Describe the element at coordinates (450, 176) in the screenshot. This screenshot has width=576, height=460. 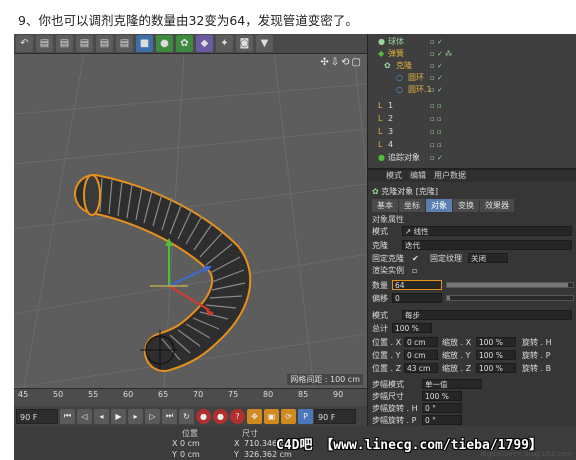
I see `menu-user-data: 用户数据` at that location.